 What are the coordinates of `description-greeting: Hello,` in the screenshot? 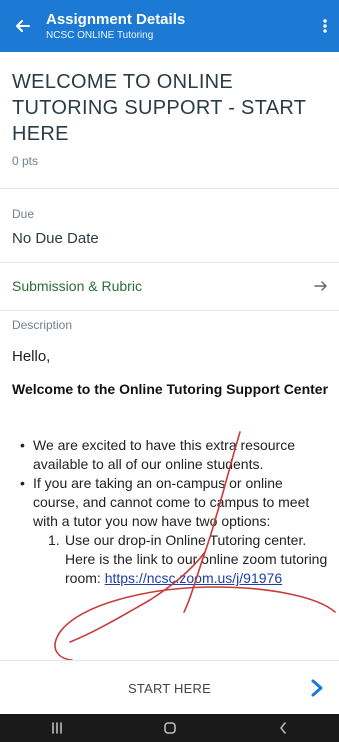 It's located at (31, 356).